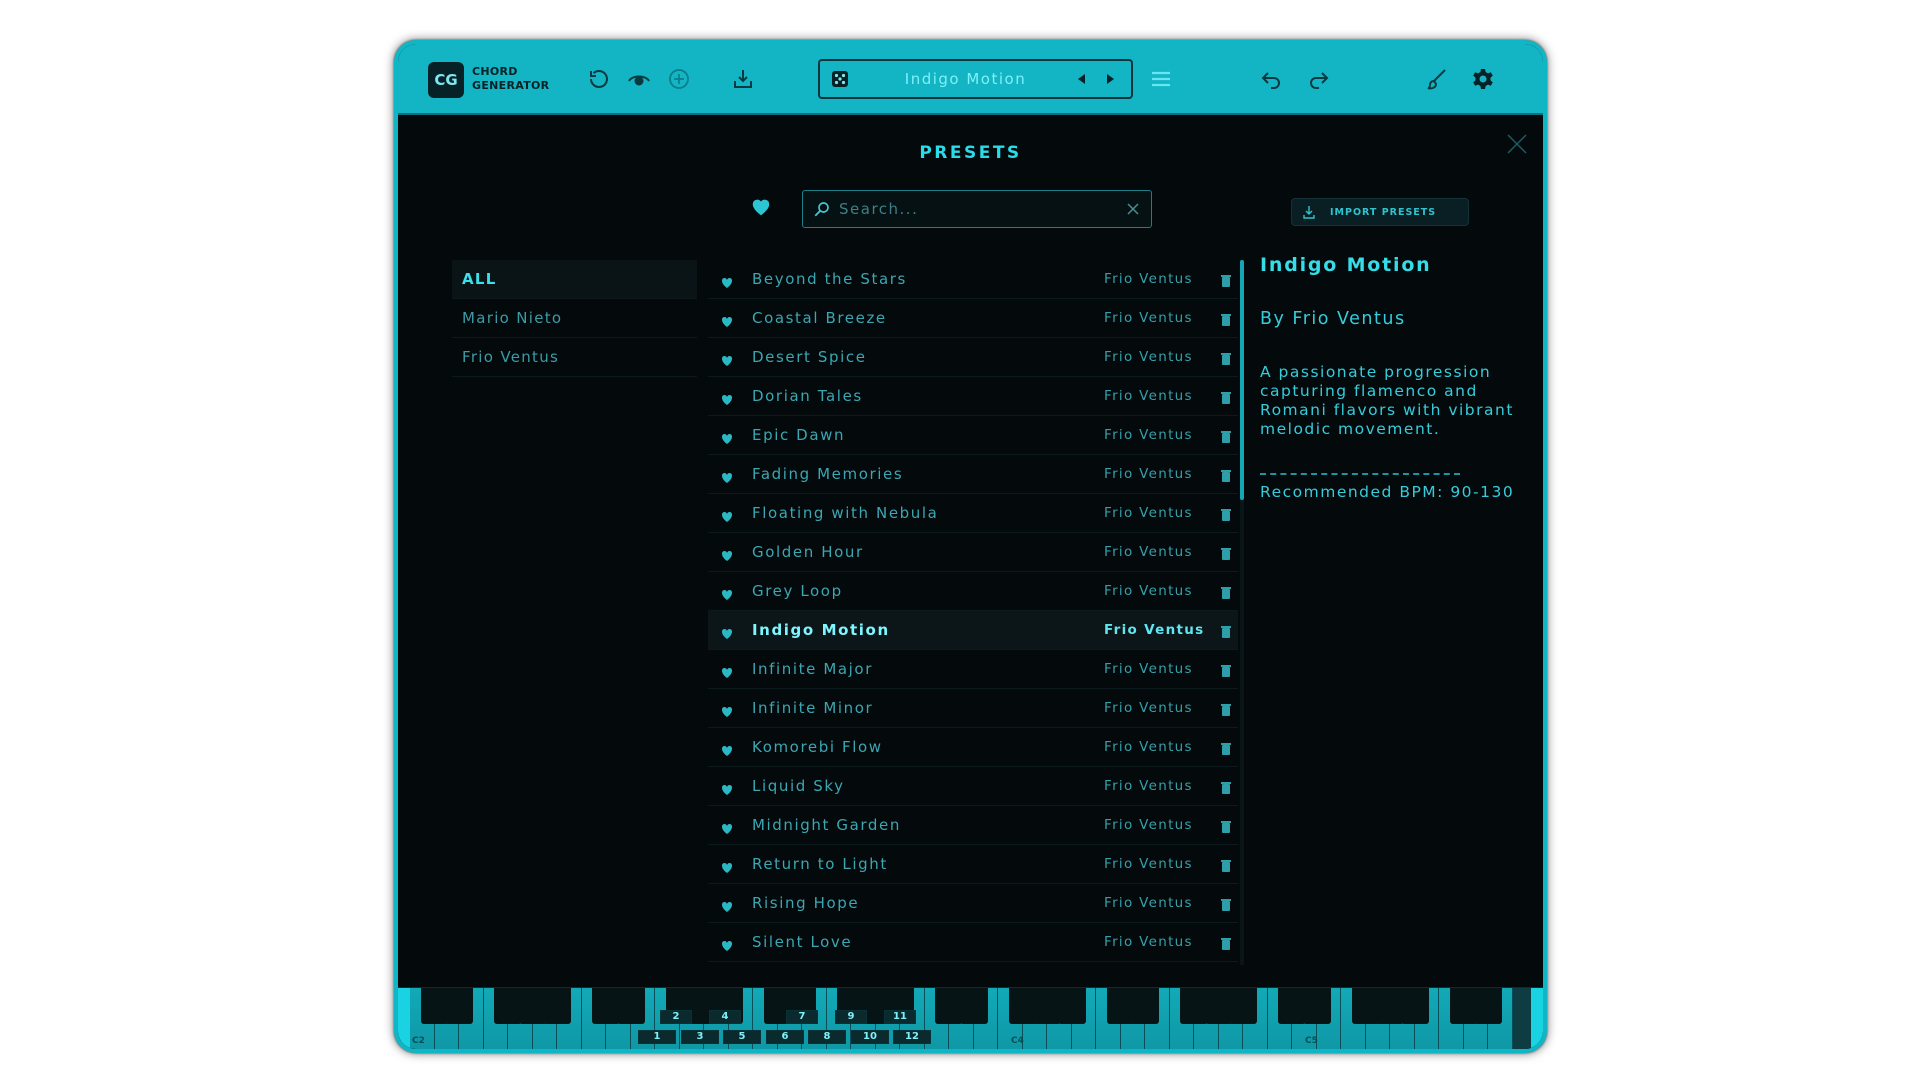 The height and width of the screenshot is (1080, 1920). Describe the element at coordinates (973, 357) in the screenshot. I see `preset-row: Desert Spice Frio Ventus` at that location.